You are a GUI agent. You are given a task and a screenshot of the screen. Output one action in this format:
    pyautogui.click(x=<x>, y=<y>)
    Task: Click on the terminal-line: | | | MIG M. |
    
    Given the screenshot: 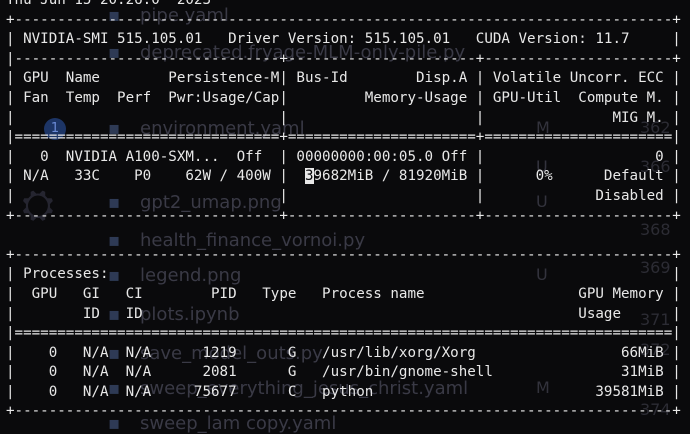 What is the action you would take?
    pyautogui.click(x=343, y=117)
    